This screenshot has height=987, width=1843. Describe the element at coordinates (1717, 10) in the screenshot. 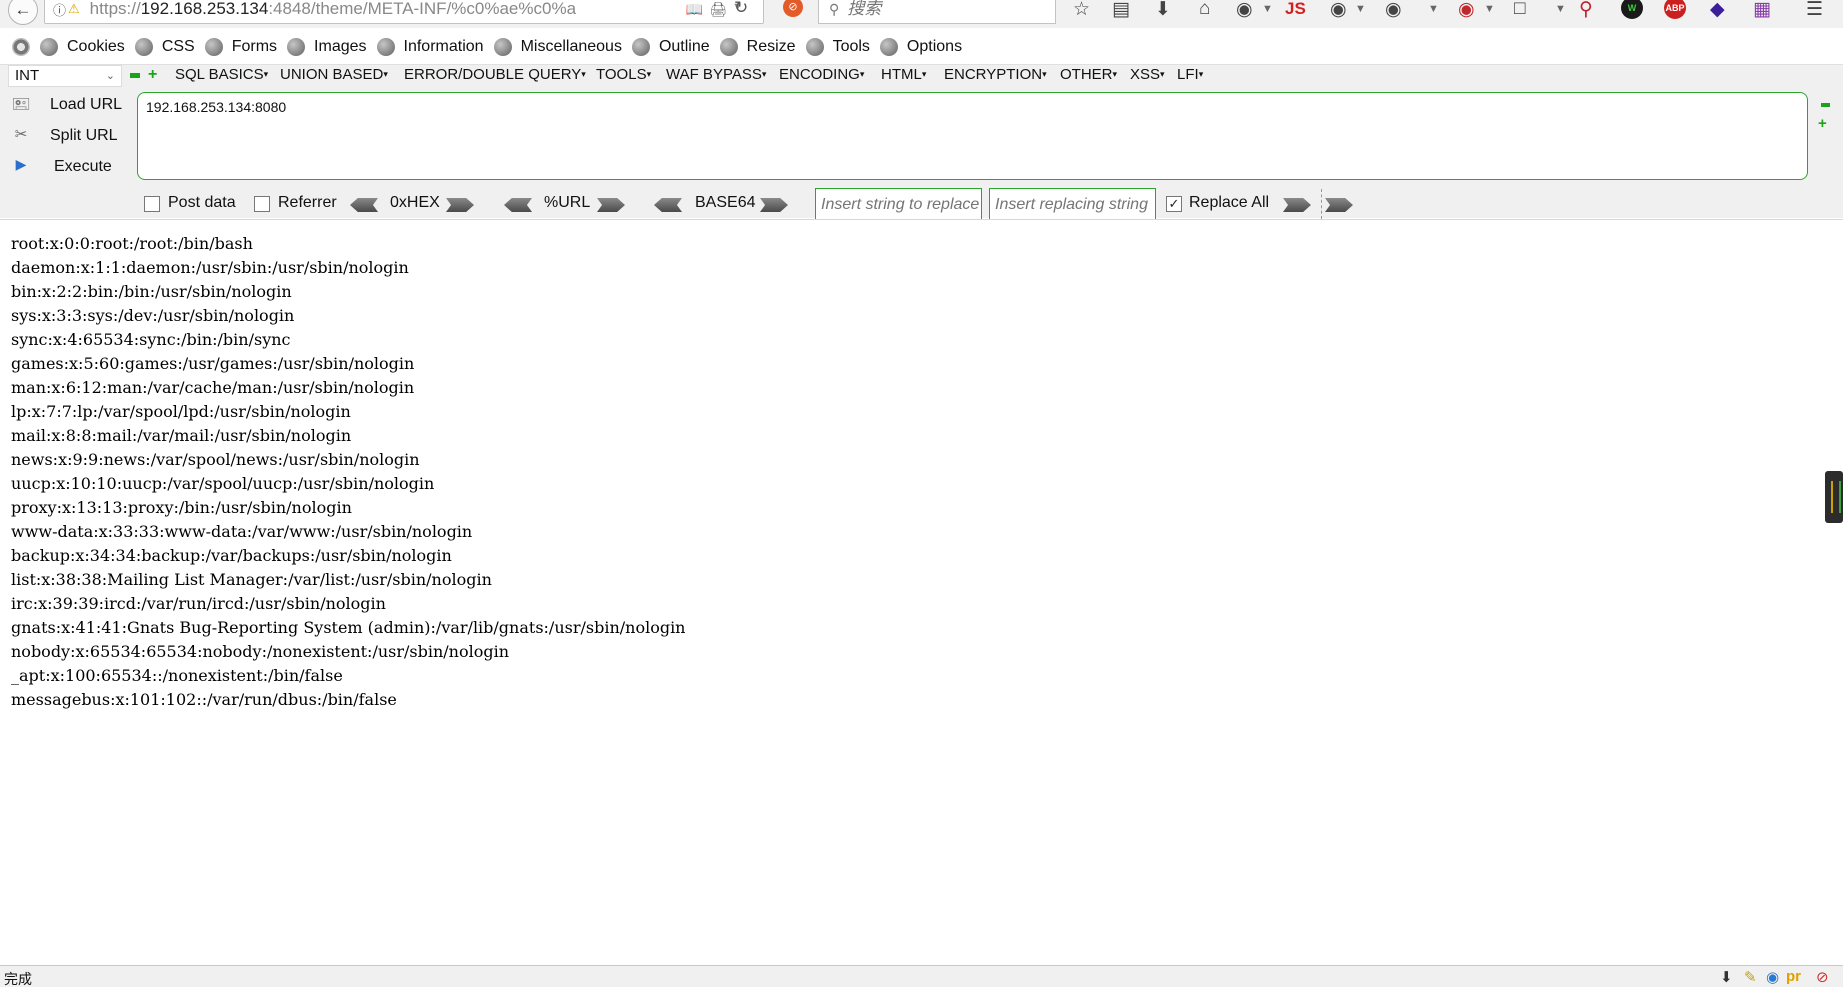

I see `layers-icon: ◆` at that location.